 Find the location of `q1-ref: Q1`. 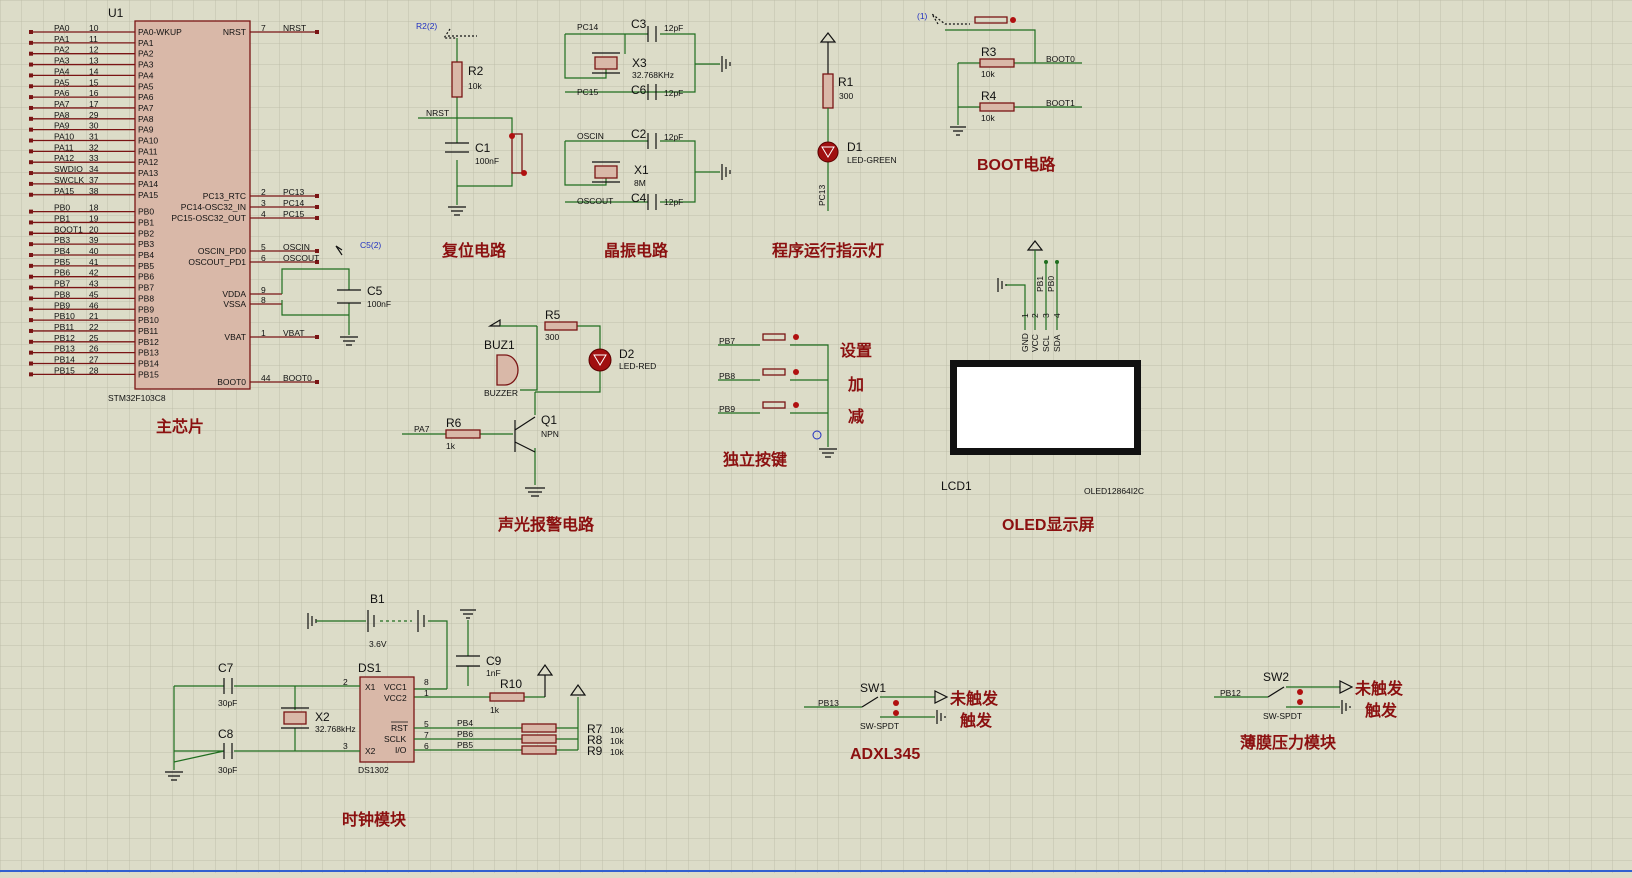

q1-ref: Q1 is located at coordinates (549, 420).